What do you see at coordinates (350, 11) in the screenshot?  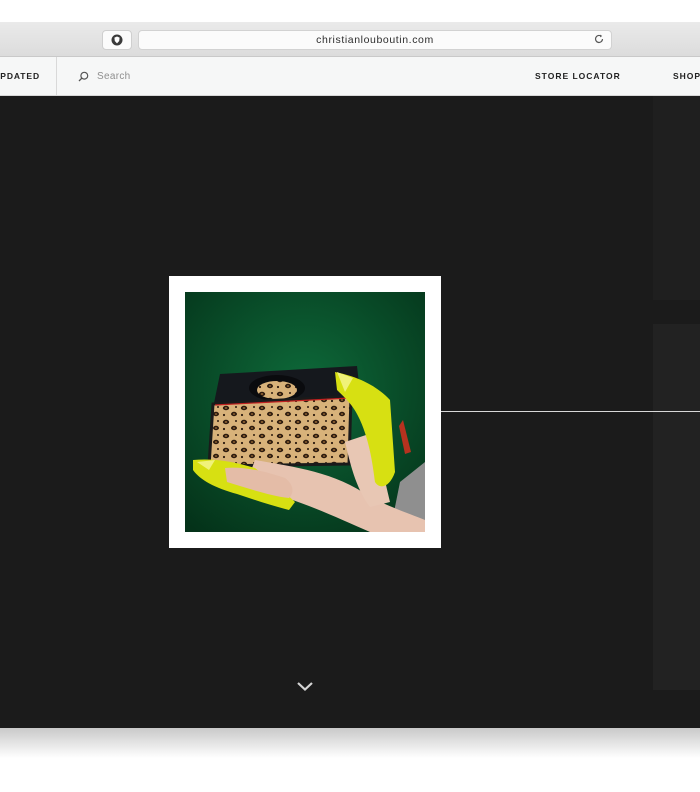 I see `window-top-edge` at bounding box center [350, 11].